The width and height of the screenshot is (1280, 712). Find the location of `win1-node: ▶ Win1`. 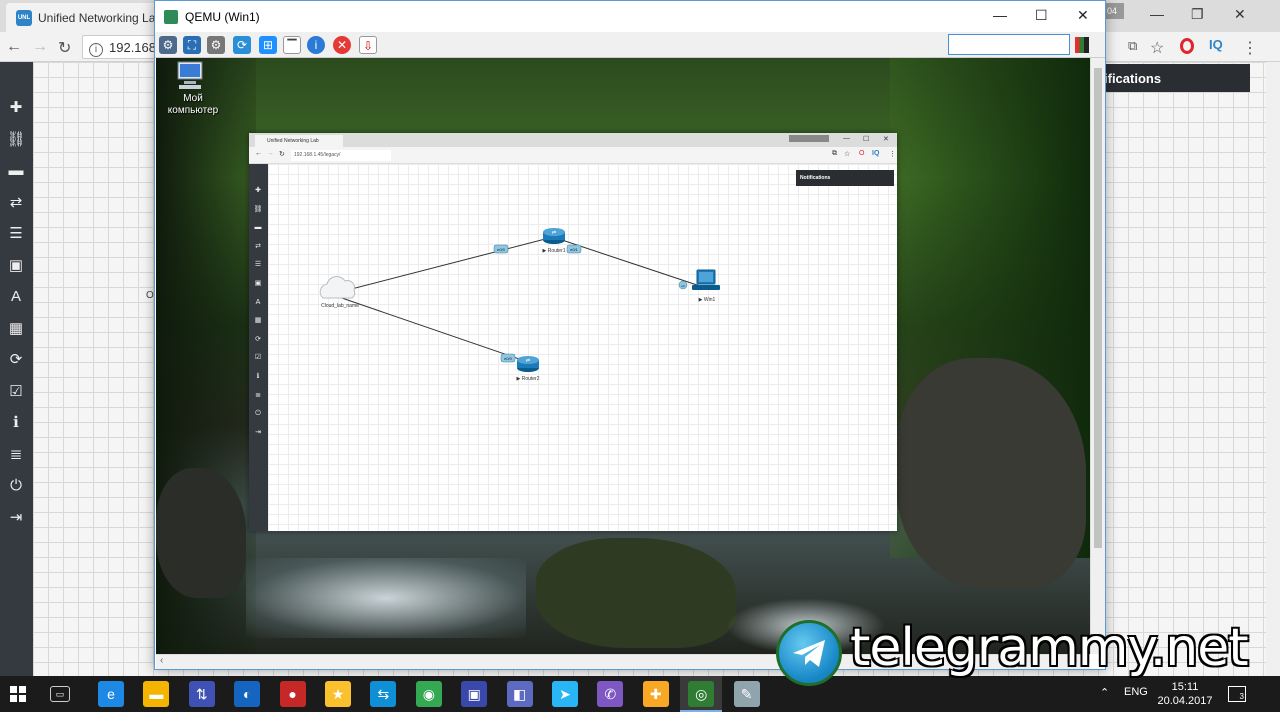

win1-node: ▶ Win1 is located at coordinates (706, 286).